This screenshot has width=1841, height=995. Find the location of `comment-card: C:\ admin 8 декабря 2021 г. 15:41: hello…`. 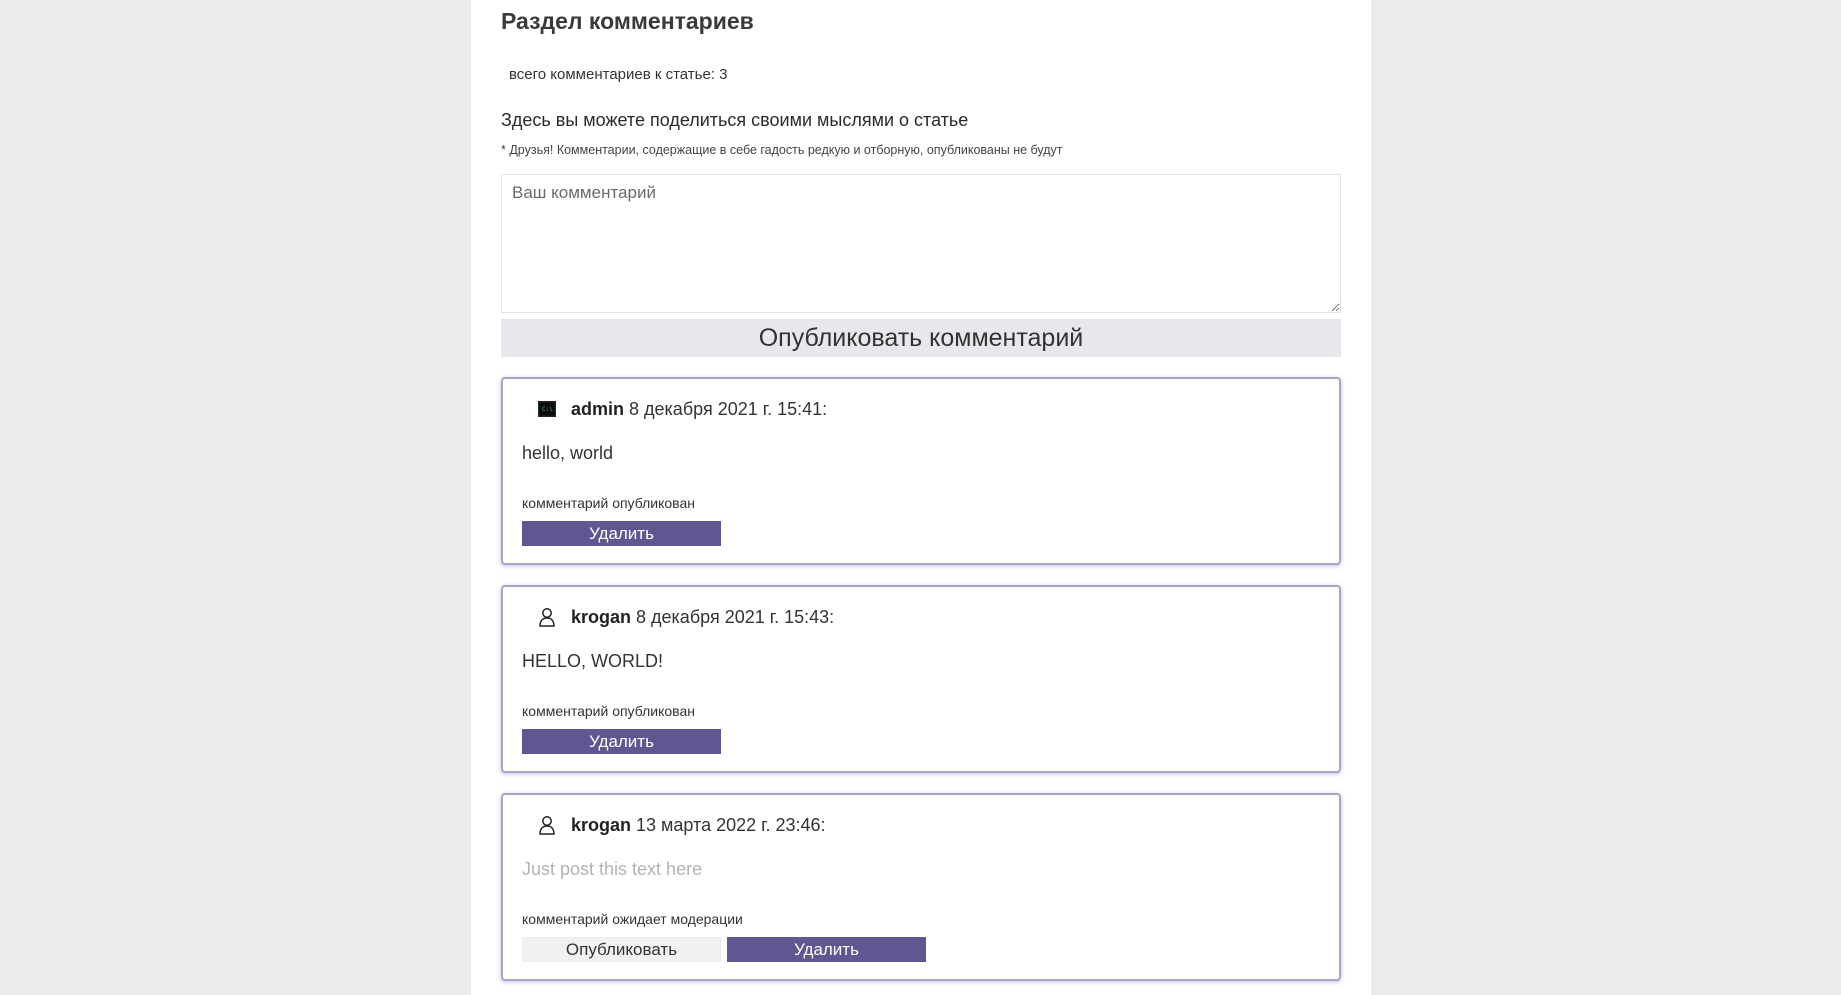

comment-card: C:\ admin 8 декабря 2021 г. 15:41: hello… is located at coordinates (921, 471).